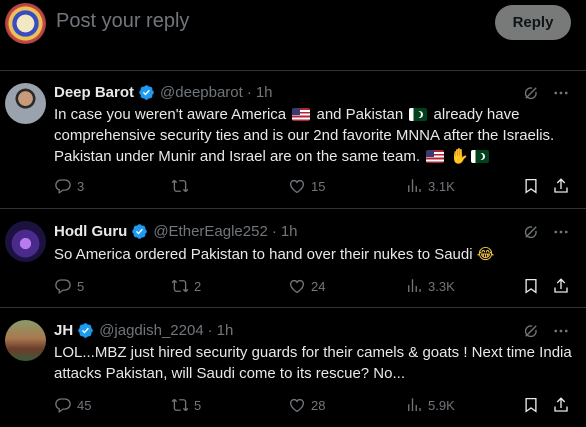  I want to click on reply-input: Post your reply, so click(122, 21).